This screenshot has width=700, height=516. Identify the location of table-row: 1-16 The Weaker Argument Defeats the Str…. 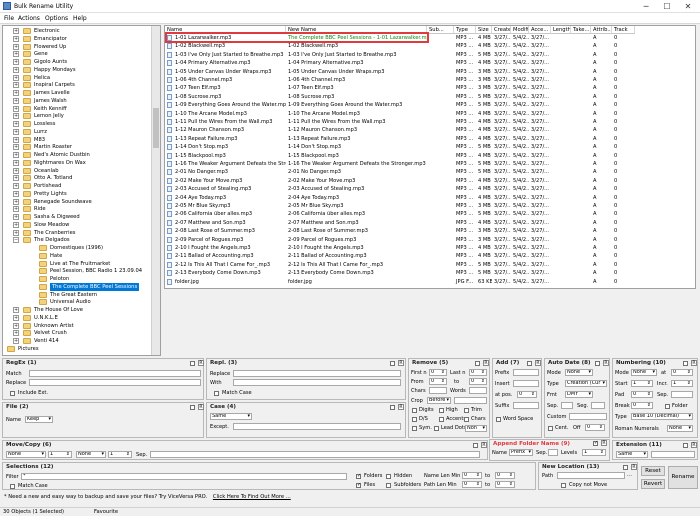
(430, 164).